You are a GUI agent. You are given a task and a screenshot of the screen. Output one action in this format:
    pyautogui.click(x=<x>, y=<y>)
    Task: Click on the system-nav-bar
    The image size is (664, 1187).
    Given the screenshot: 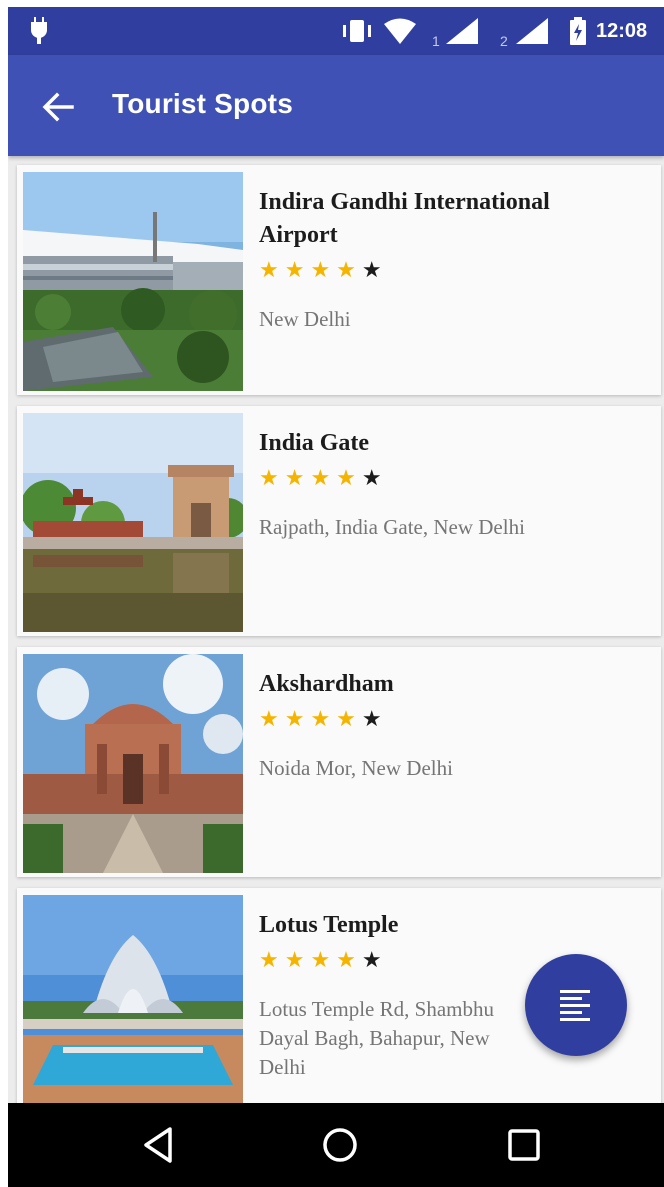 What is the action you would take?
    pyautogui.click(x=336, y=1145)
    